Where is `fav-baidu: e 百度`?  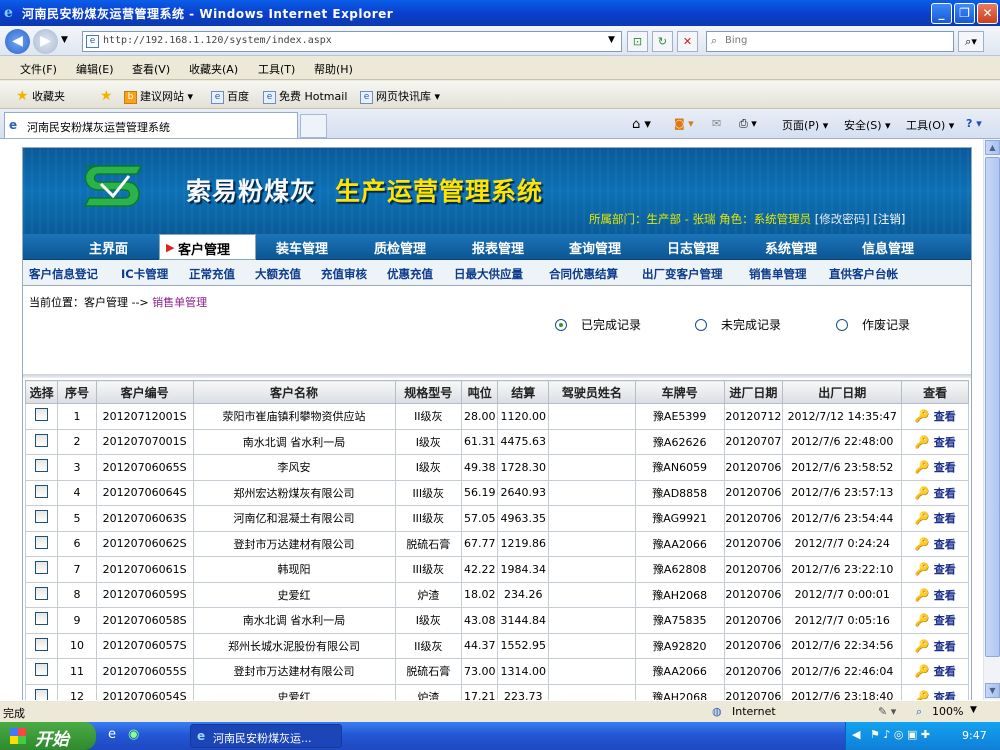 fav-baidu: e 百度 is located at coordinates (230, 96).